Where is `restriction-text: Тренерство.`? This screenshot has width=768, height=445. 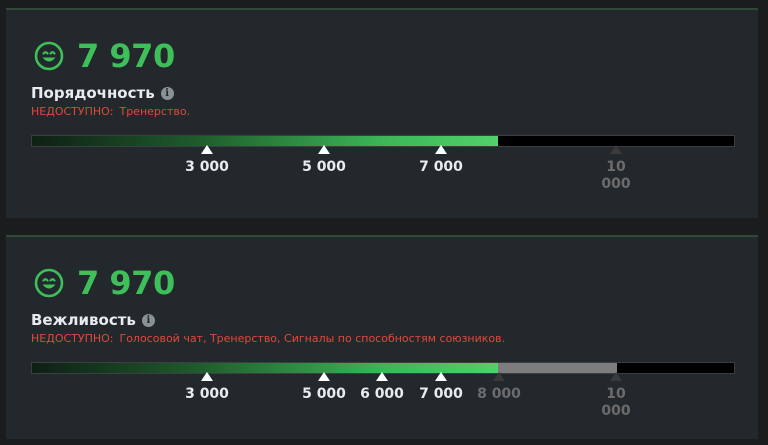
restriction-text: Тренерство. is located at coordinates (155, 111).